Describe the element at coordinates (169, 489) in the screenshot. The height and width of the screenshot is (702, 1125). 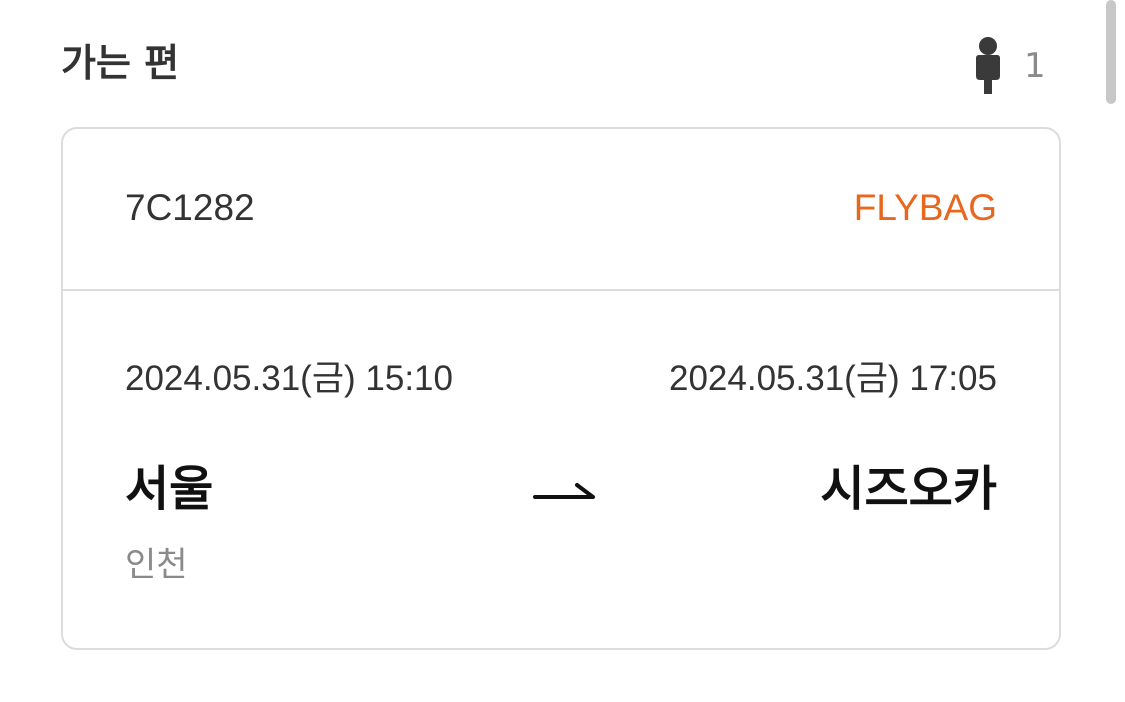
I see `departure-city: 서울` at that location.